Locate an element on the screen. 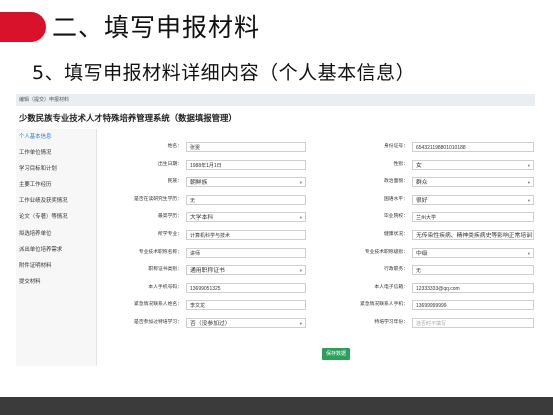 Image resolution: width=553 pixels, height=415 pixels. text-field: 选否时不填写 is located at coordinates (473, 323).